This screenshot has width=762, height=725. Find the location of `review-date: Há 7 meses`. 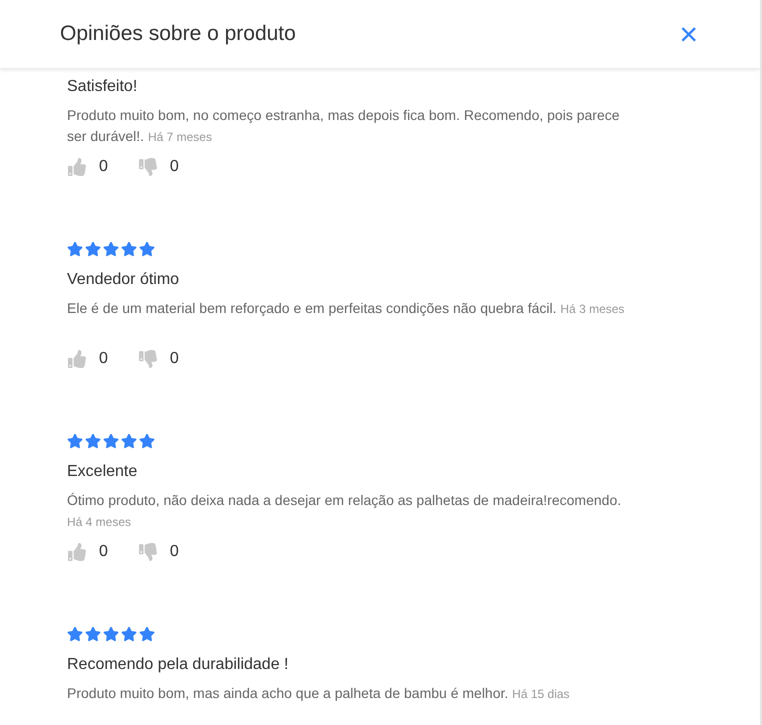

review-date: Há 7 meses is located at coordinates (180, 137).